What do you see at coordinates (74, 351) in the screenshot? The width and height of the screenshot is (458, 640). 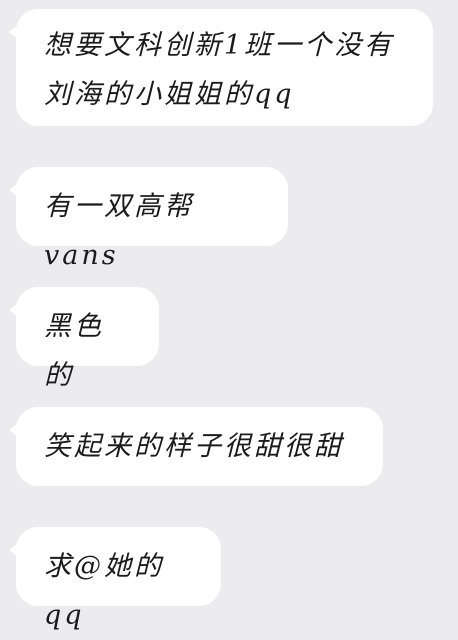 I see `message-text: 黑色的` at bounding box center [74, 351].